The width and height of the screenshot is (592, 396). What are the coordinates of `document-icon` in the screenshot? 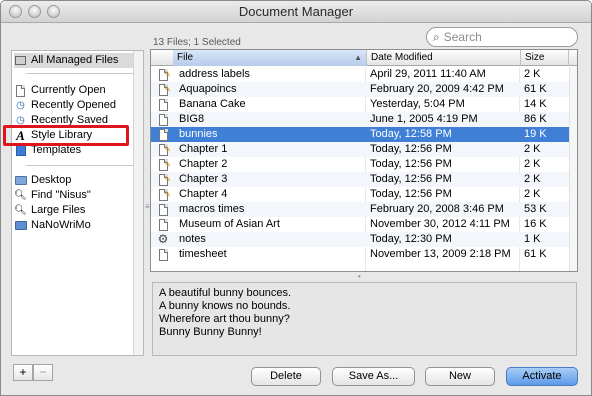 It's located at (20, 90).